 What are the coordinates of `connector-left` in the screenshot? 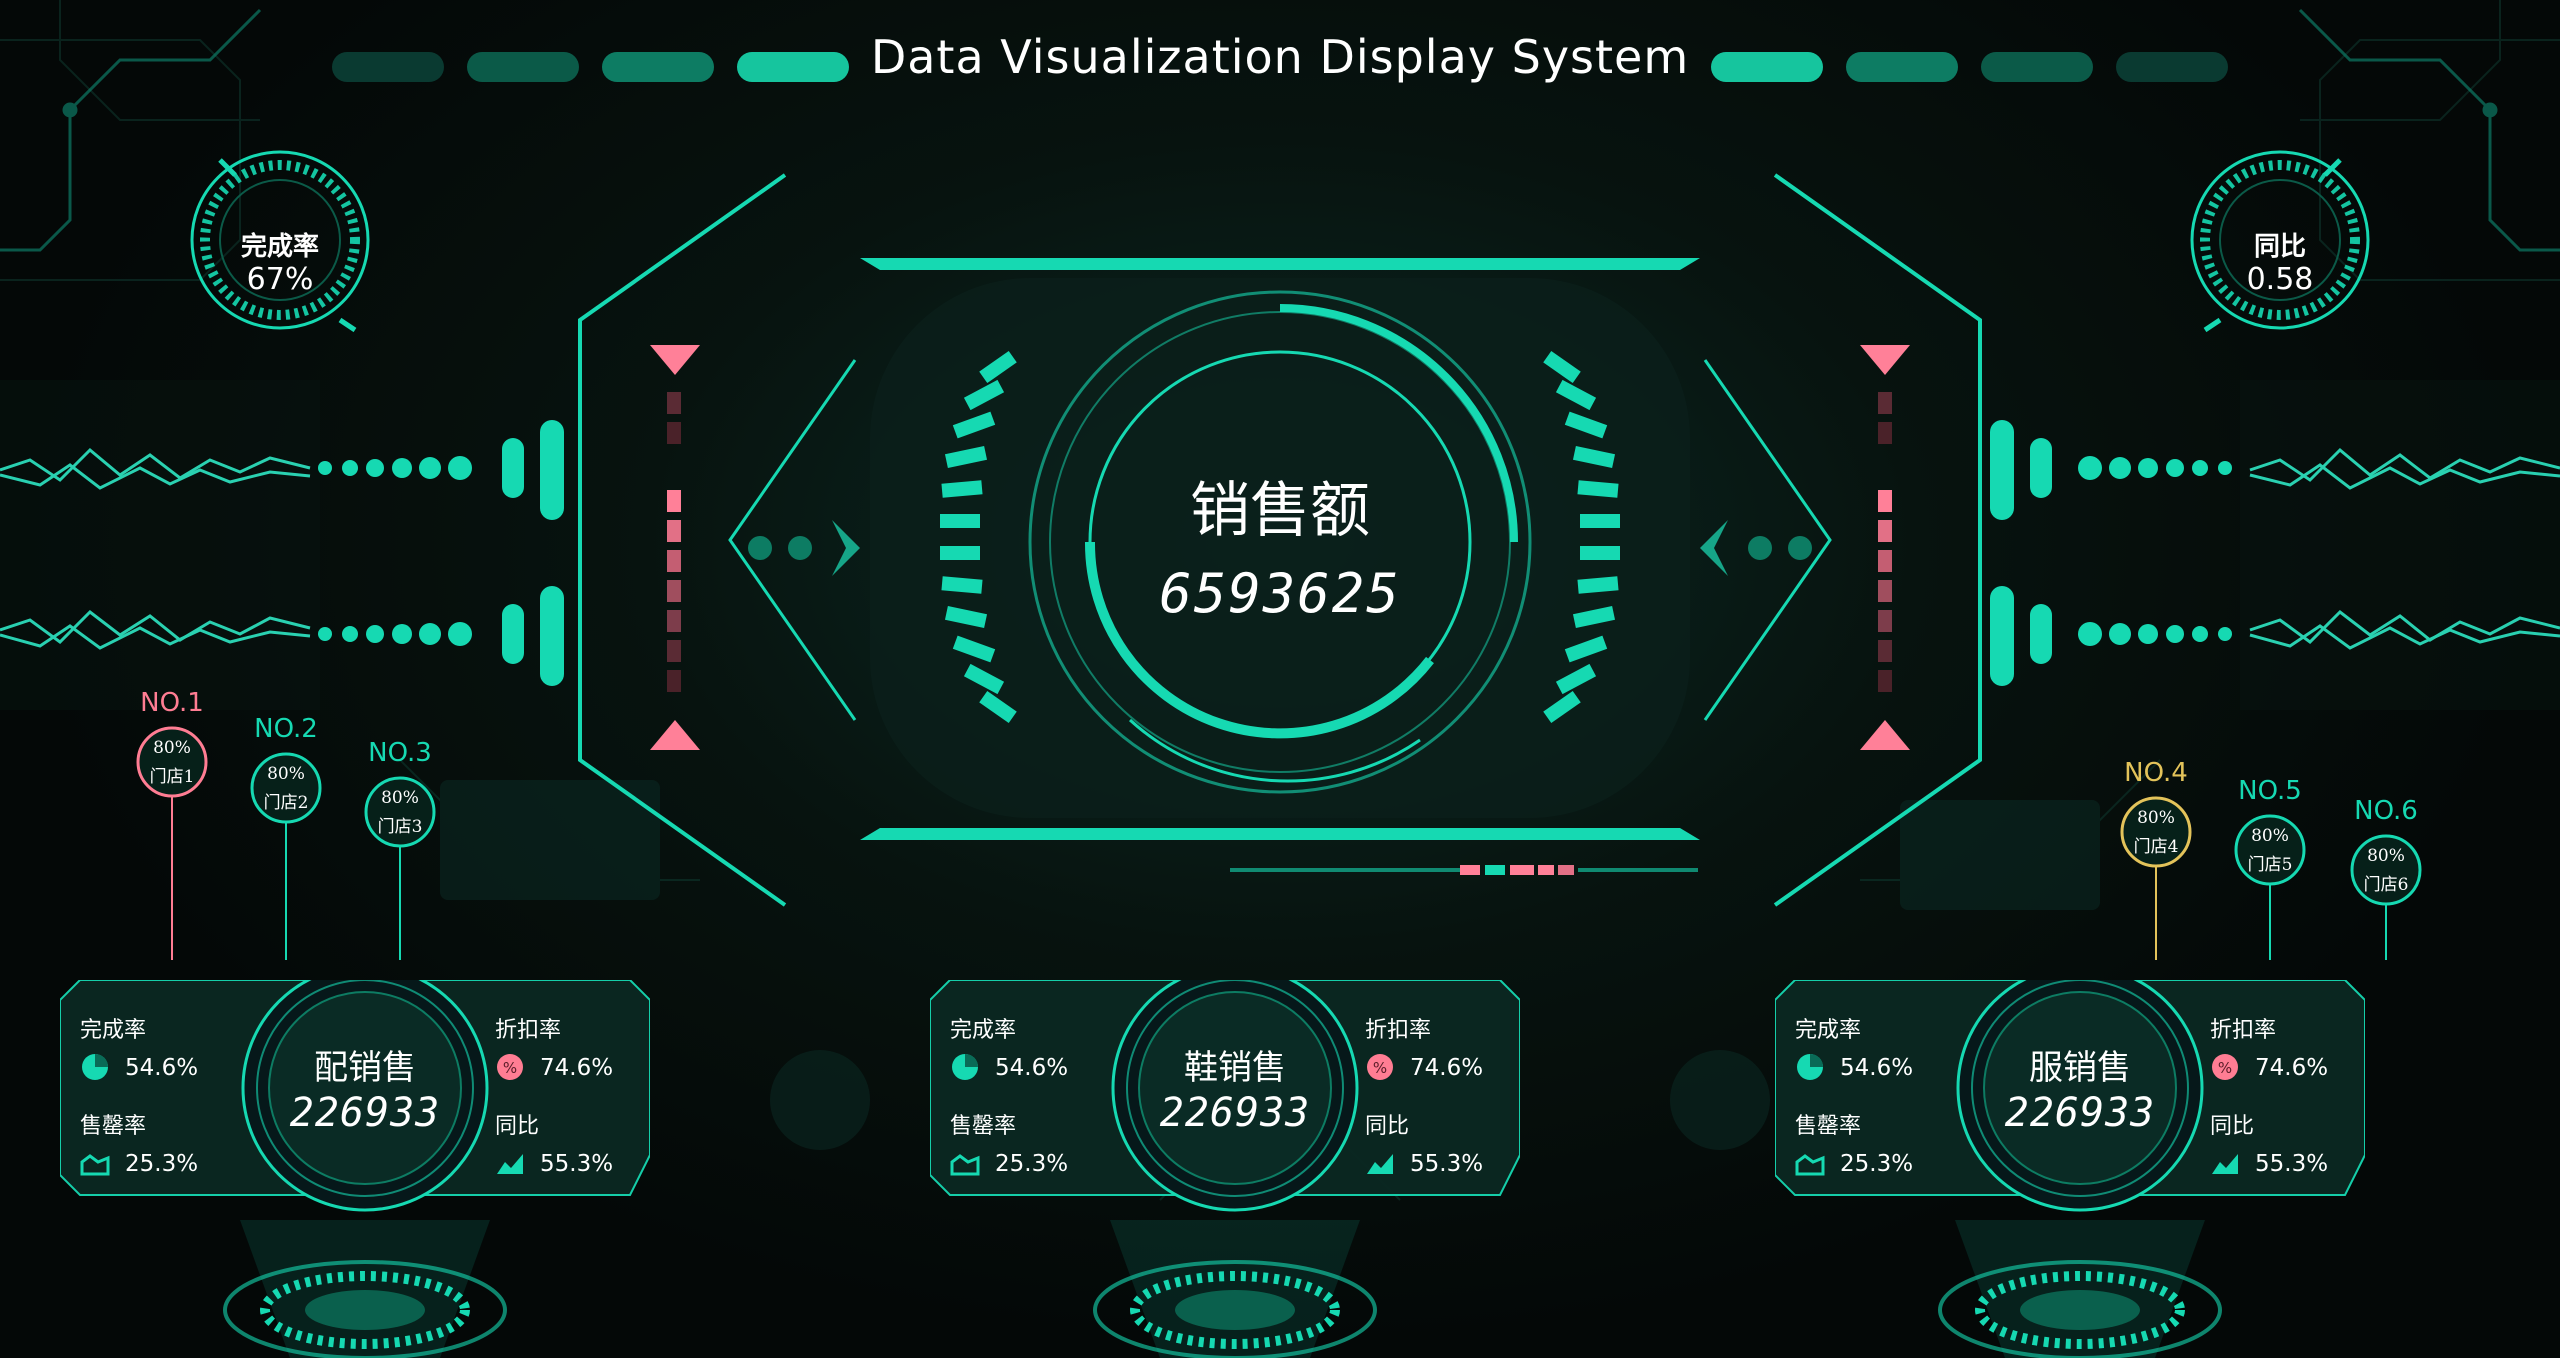 It's located at (441, 553).